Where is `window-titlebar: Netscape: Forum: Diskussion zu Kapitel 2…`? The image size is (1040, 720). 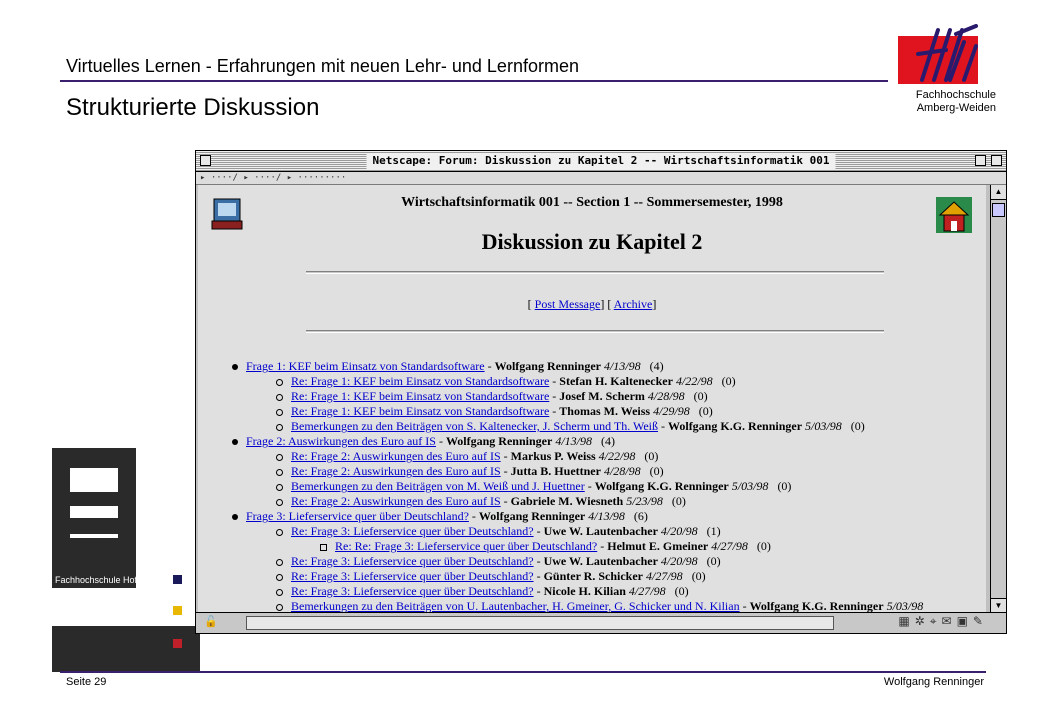 window-titlebar: Netscape: Forum: Diskussion zu Kapitel 2… is located at coordinates (601, 161).